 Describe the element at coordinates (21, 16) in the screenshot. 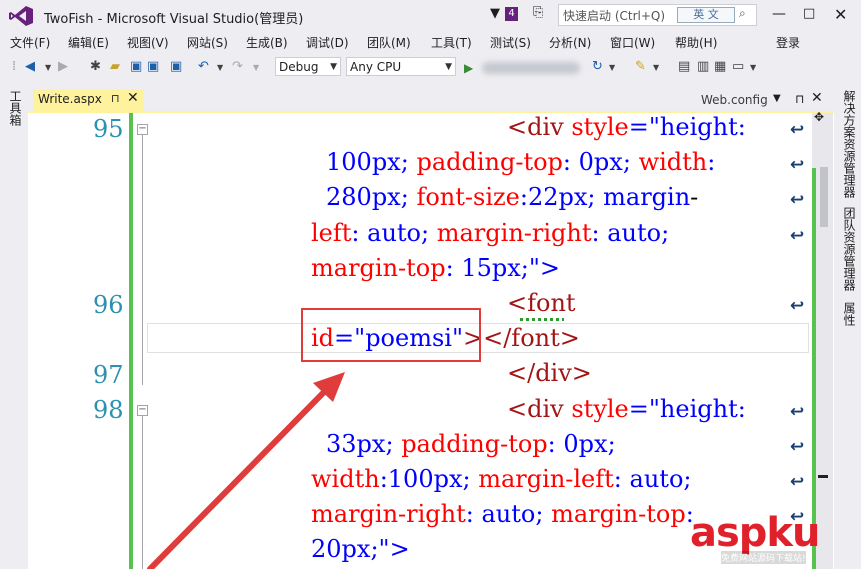

I see `visual-studio-logo-icon` at that location.